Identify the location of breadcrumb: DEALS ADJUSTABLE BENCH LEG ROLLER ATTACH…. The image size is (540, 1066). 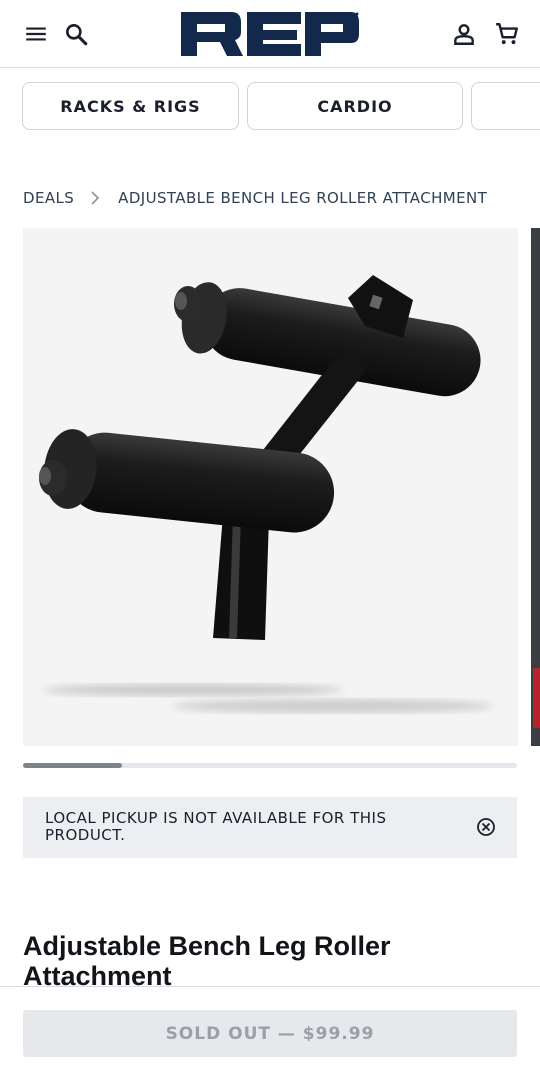
(255, 198).